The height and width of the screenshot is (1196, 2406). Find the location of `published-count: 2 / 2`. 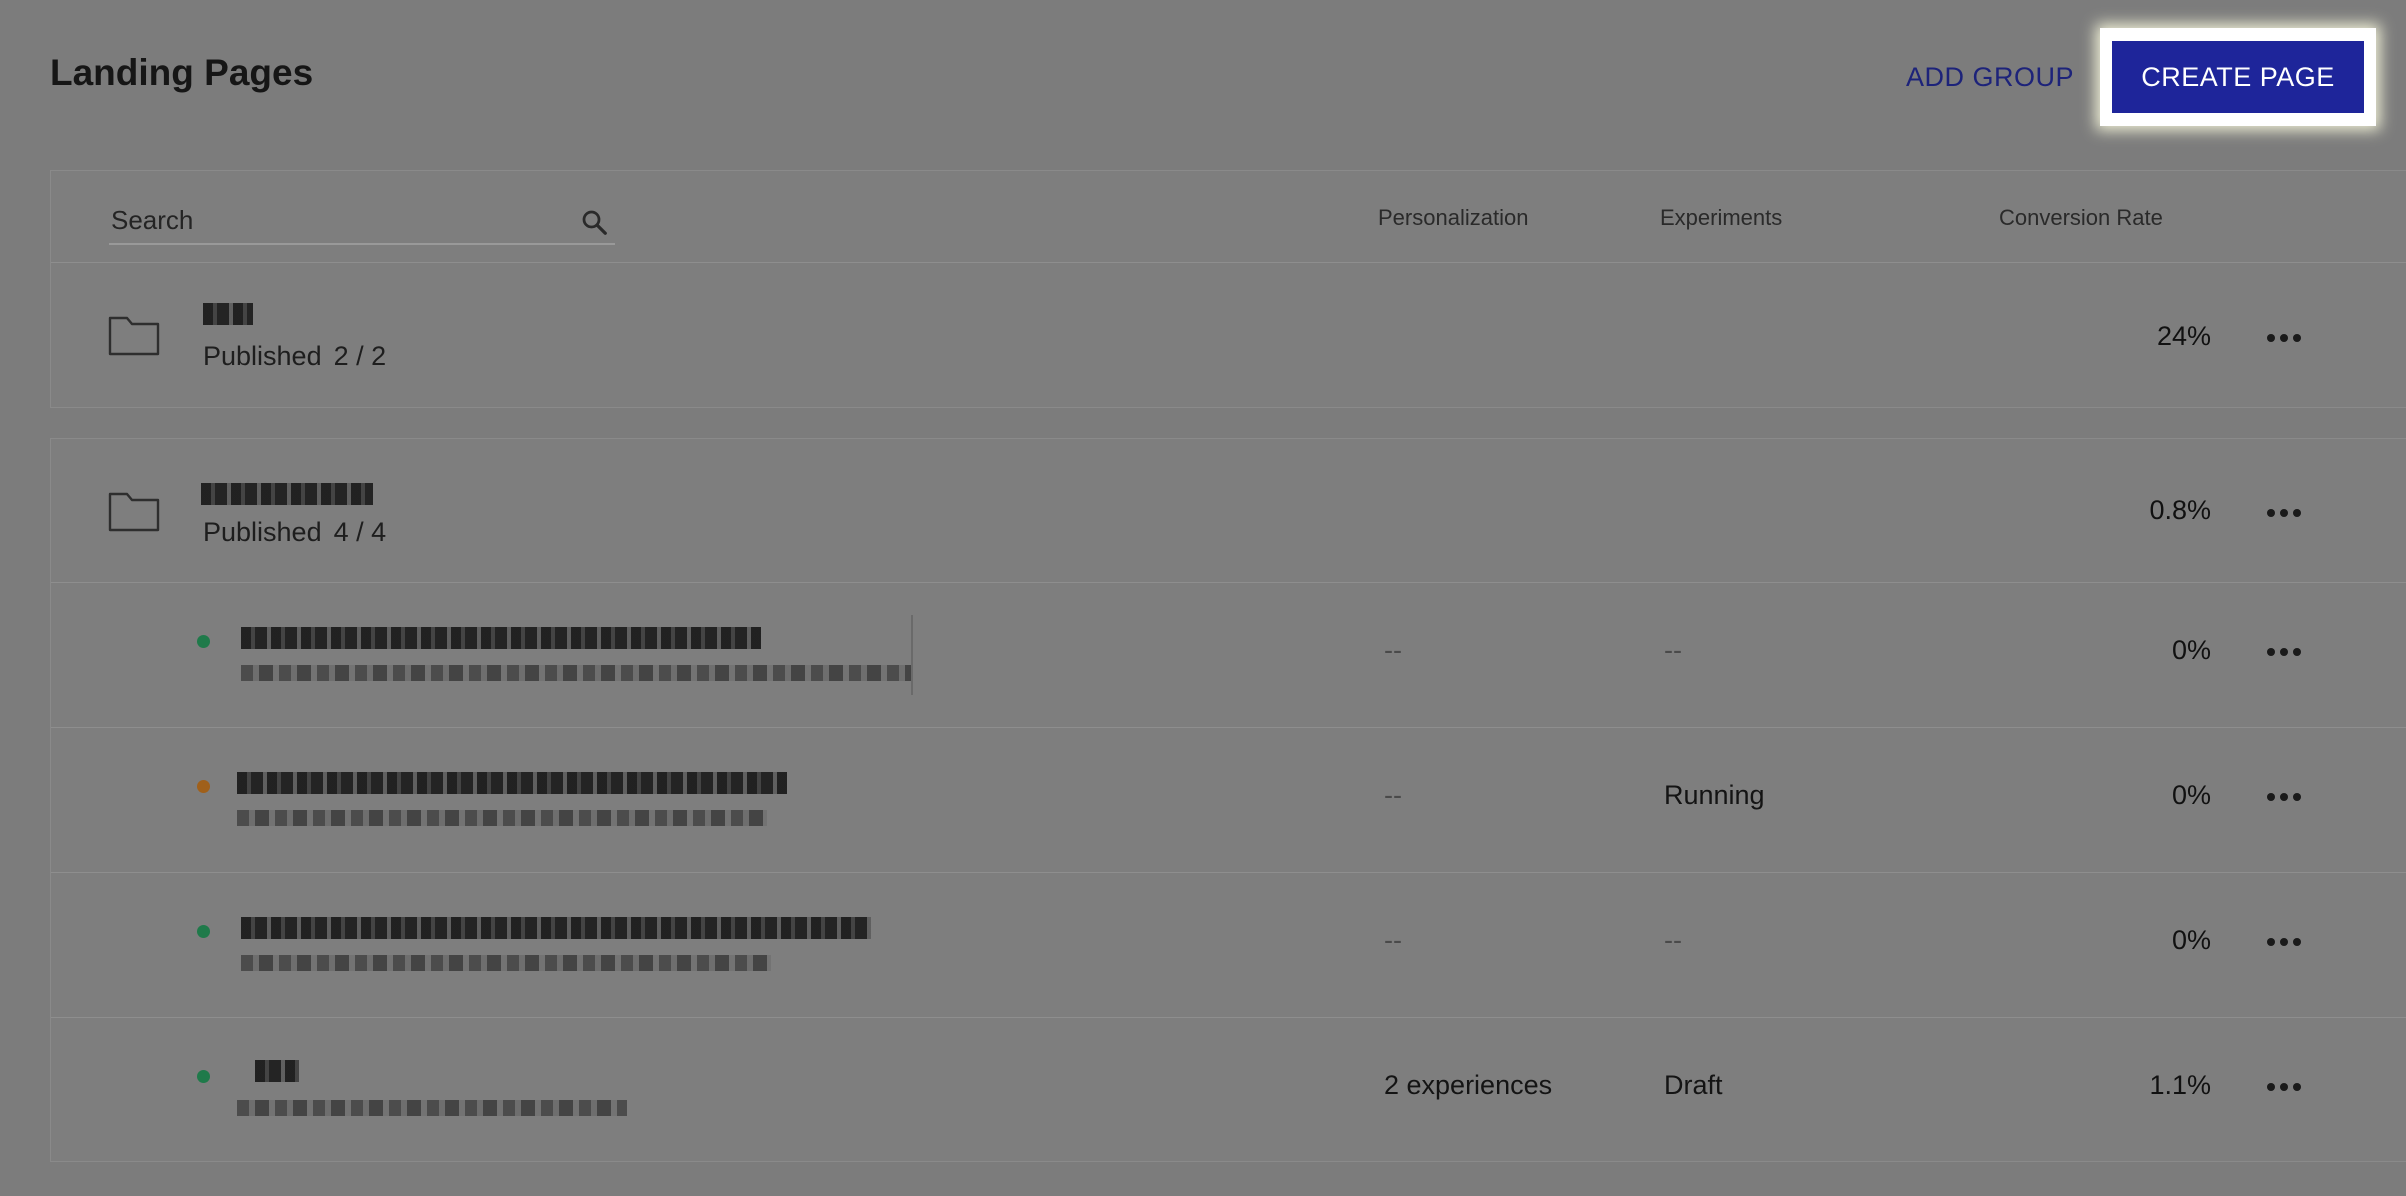

published-count: 2 / 2 is located at coordinates (360, 356).